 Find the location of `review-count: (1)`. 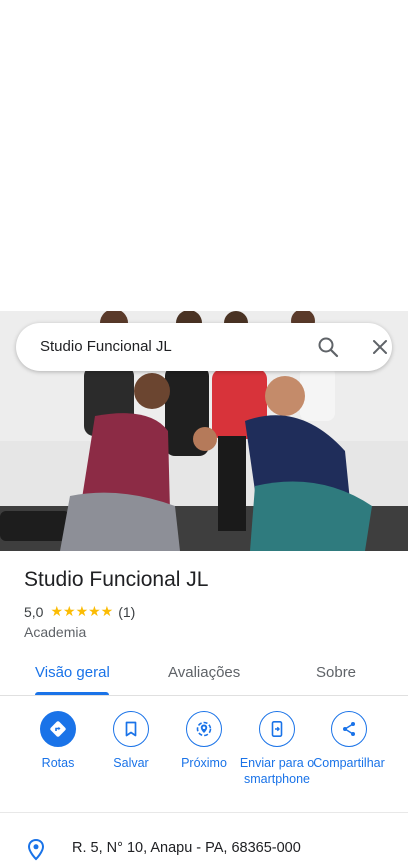

review-count: (1) is located at coordinates (126, 612).